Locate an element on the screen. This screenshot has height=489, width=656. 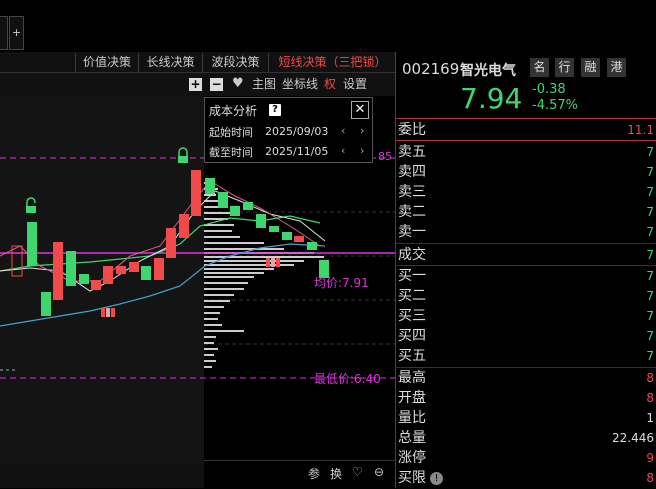
start-time-label: 起始时间 is located at coordinates (231, 132).